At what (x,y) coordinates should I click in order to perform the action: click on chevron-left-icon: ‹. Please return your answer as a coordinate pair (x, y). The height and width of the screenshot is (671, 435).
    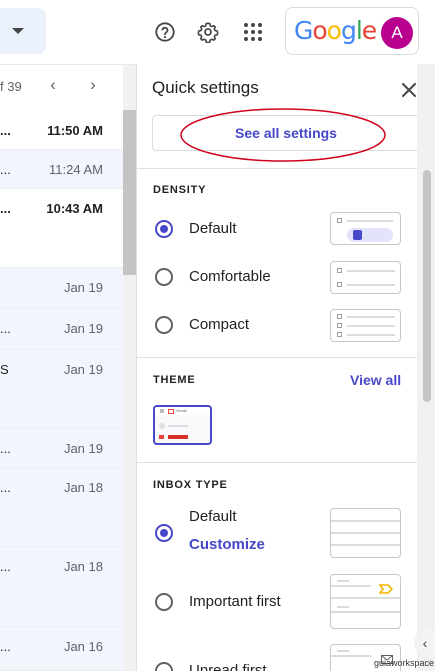
    Looking at the image, I should click on (425, 643).